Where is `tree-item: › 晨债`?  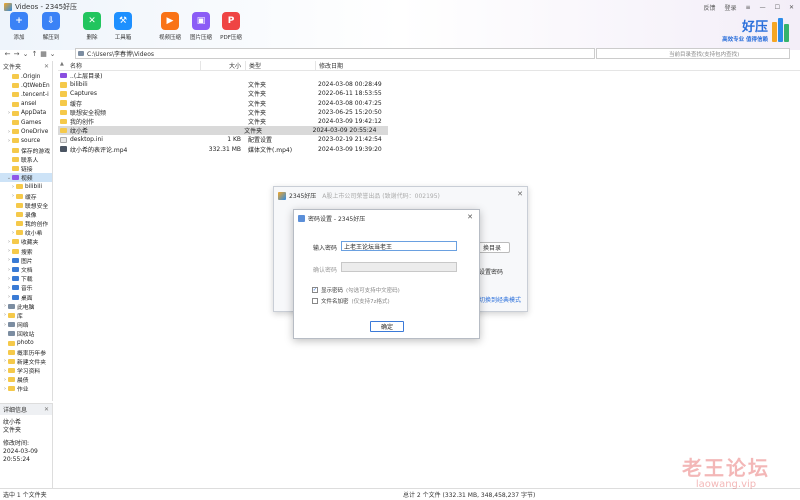
tree-item: › 晨债 is located at coordinates (26, 380).